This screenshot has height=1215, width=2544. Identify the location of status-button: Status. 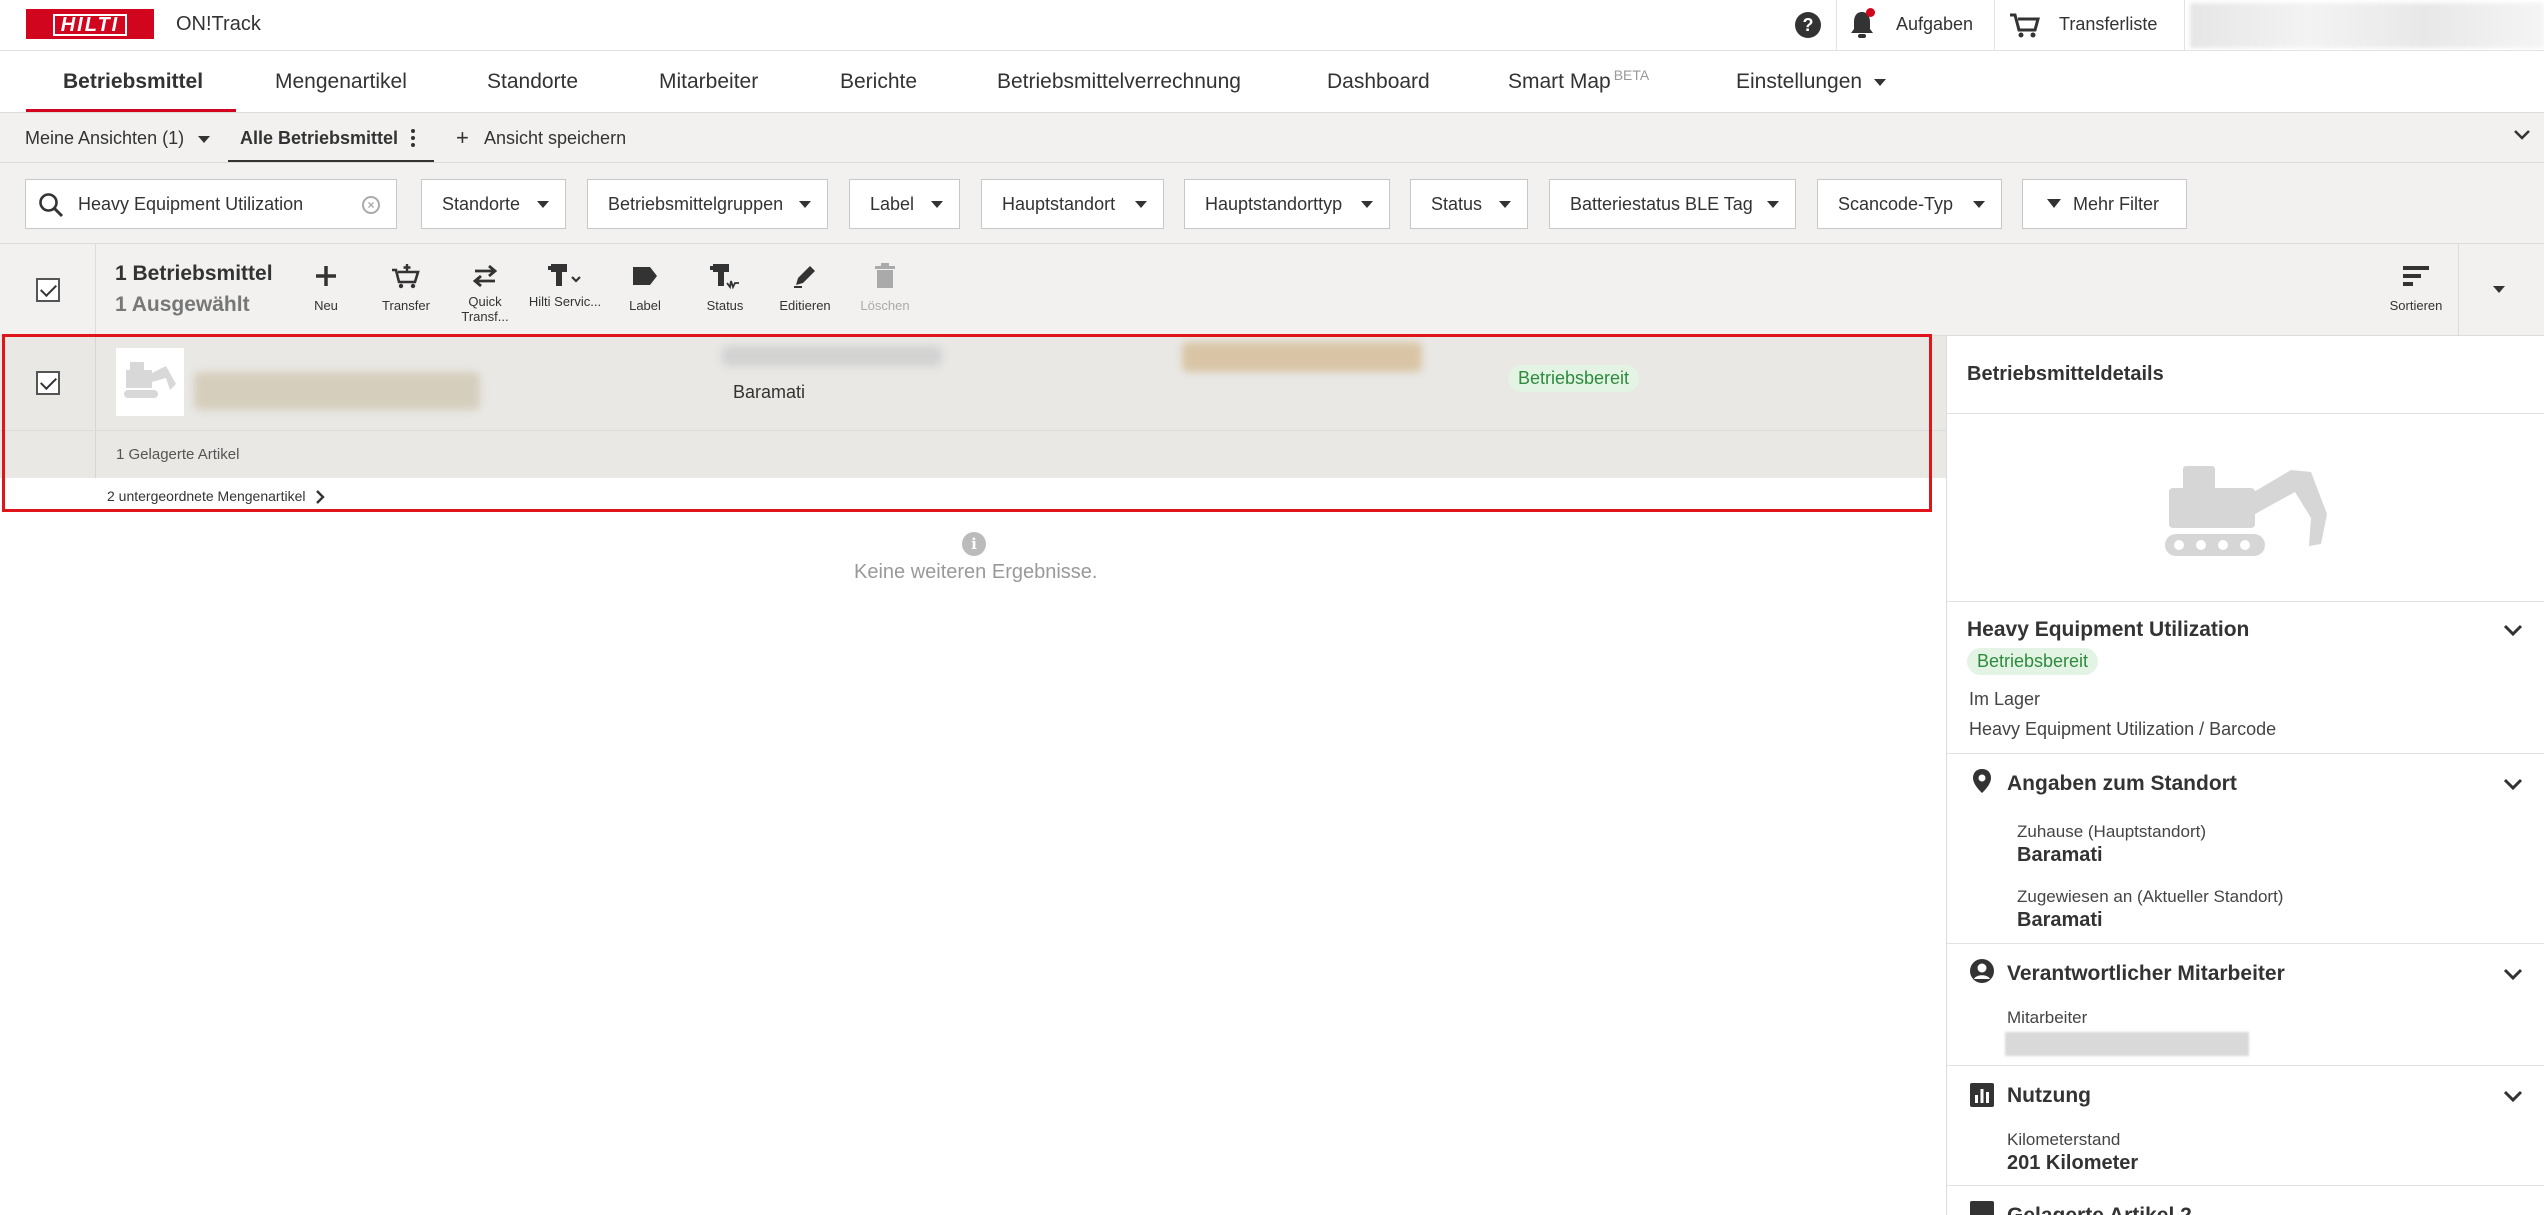
(725, 285).